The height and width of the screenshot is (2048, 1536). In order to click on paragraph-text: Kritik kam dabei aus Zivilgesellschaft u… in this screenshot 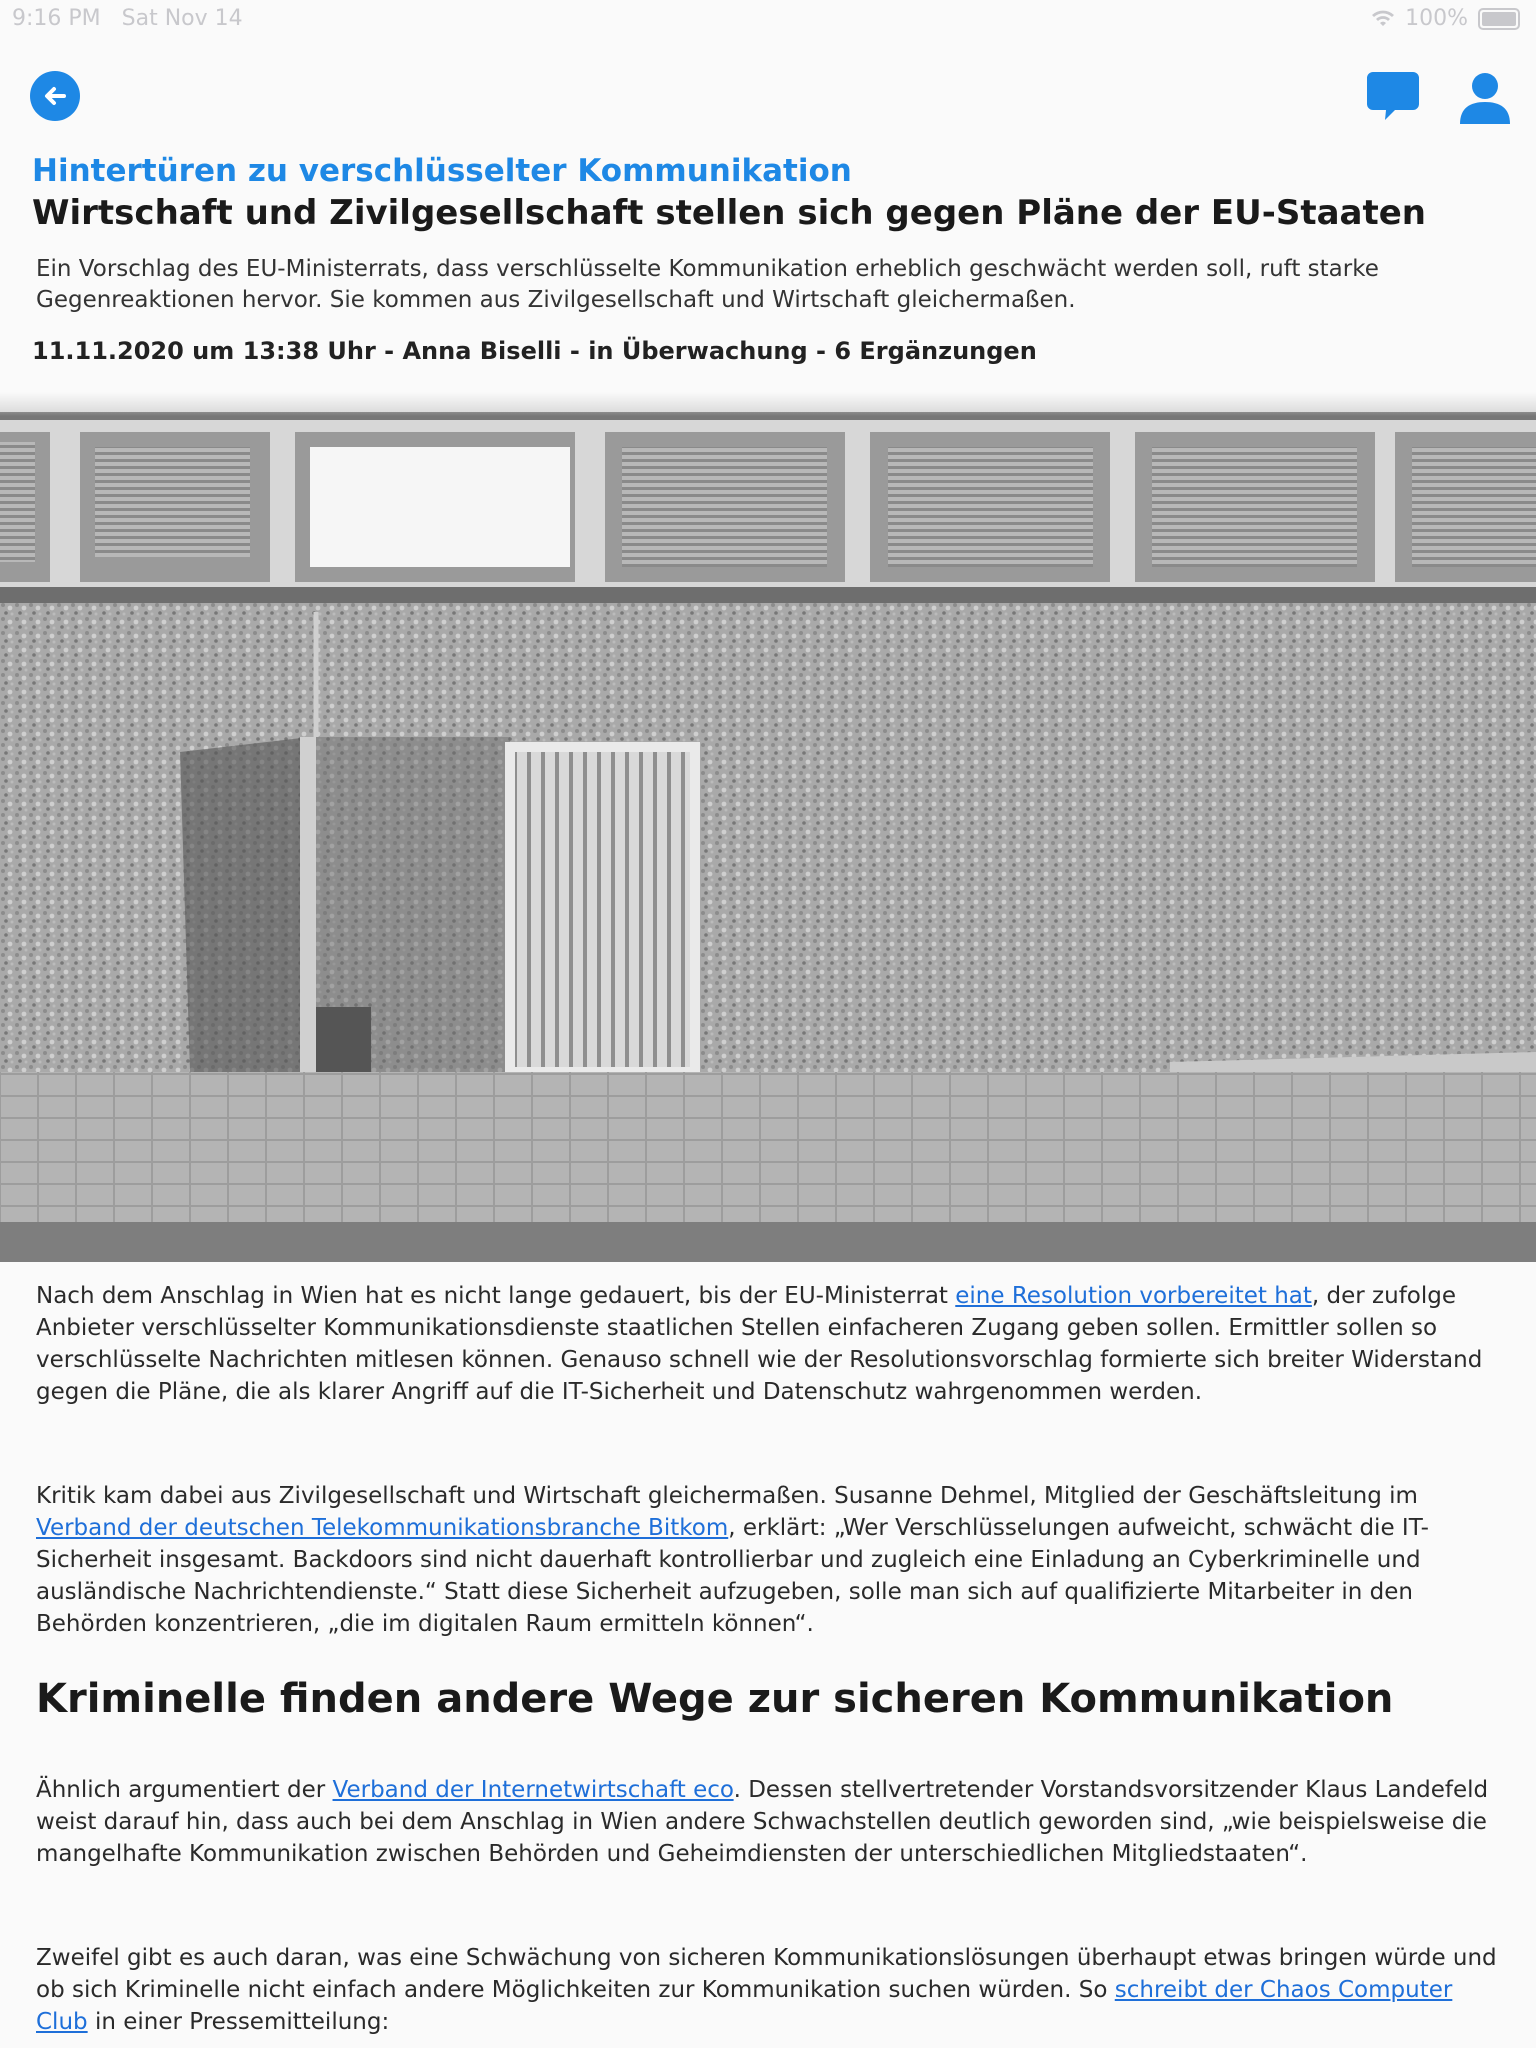, I will do `click(727, 1496)`.